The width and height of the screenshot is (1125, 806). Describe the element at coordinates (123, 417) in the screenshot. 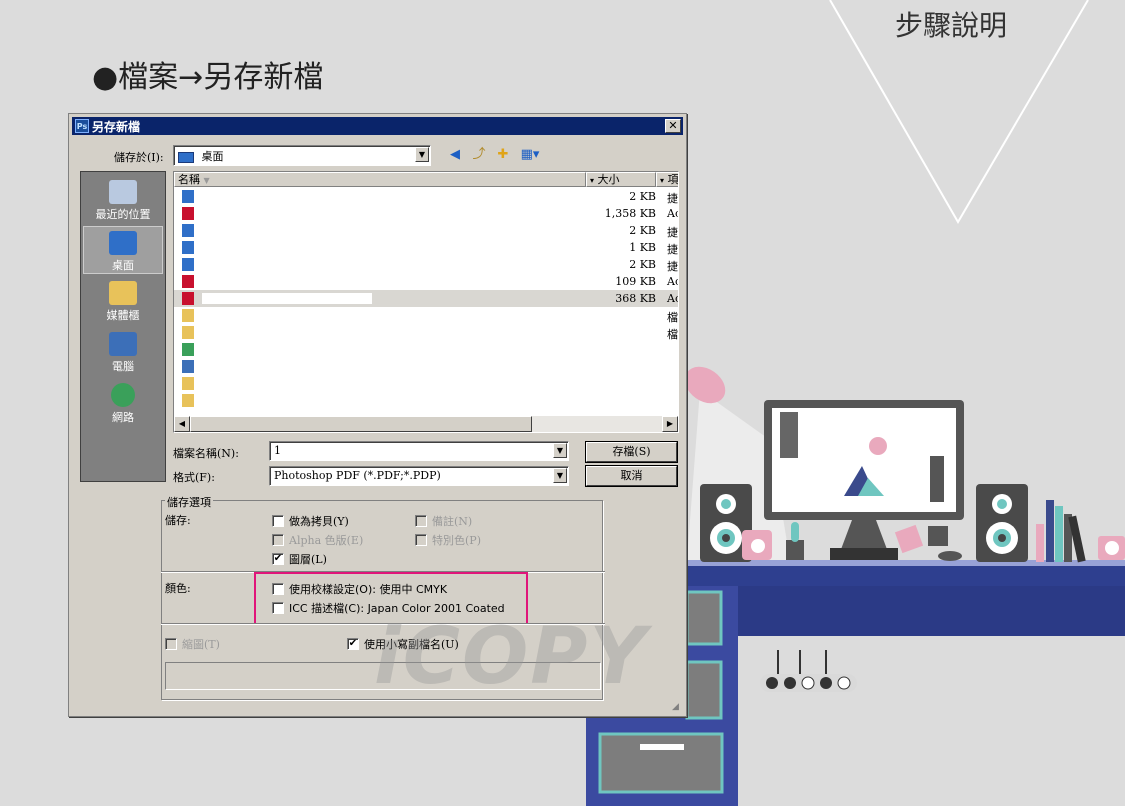

I see `place-label: 網路` at that location.